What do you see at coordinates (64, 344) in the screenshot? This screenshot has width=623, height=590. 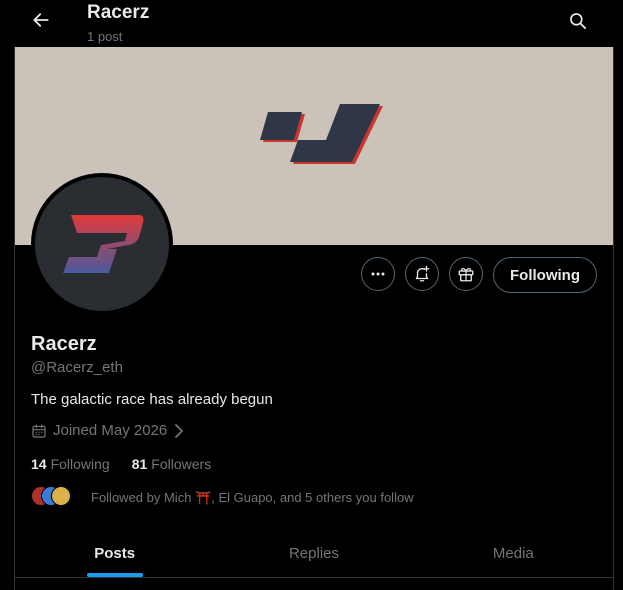 I see `profile-name: Racerz` at bounding box center [64, 344].